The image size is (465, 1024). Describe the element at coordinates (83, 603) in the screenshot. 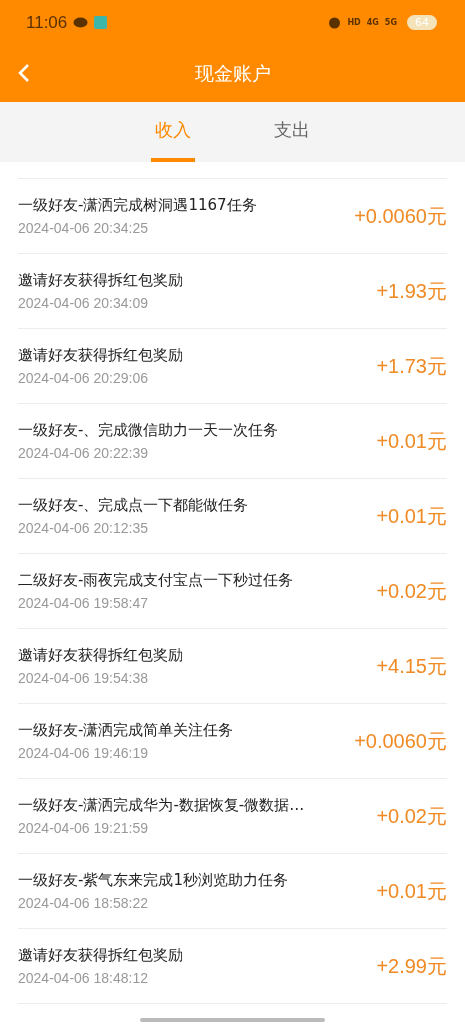

I see `record-time: 2024-04-06 19:58:47` at that location.